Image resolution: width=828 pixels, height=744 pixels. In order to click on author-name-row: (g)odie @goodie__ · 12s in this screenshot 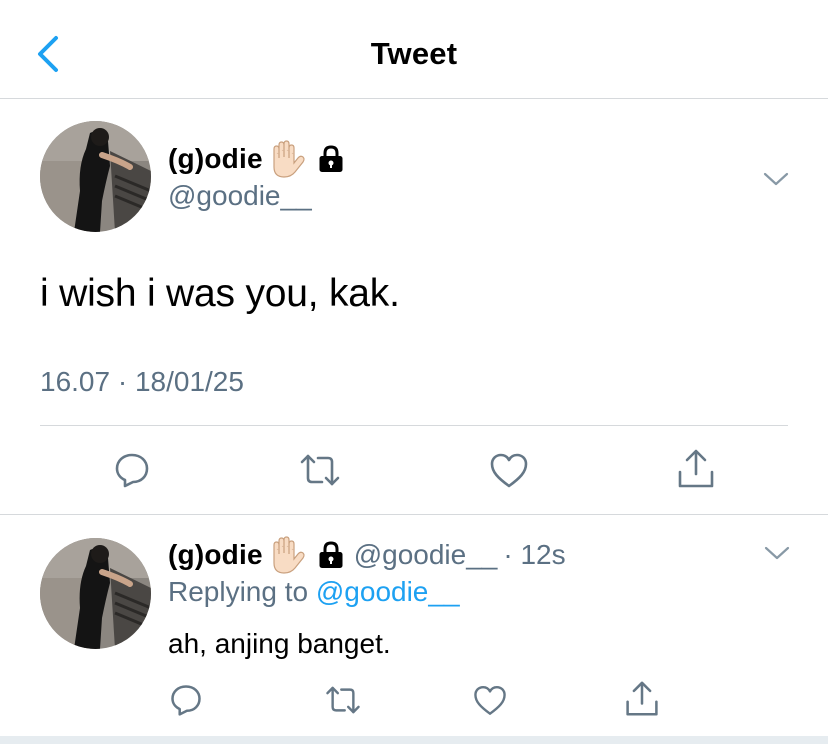, I will do `click(367, 555)`.